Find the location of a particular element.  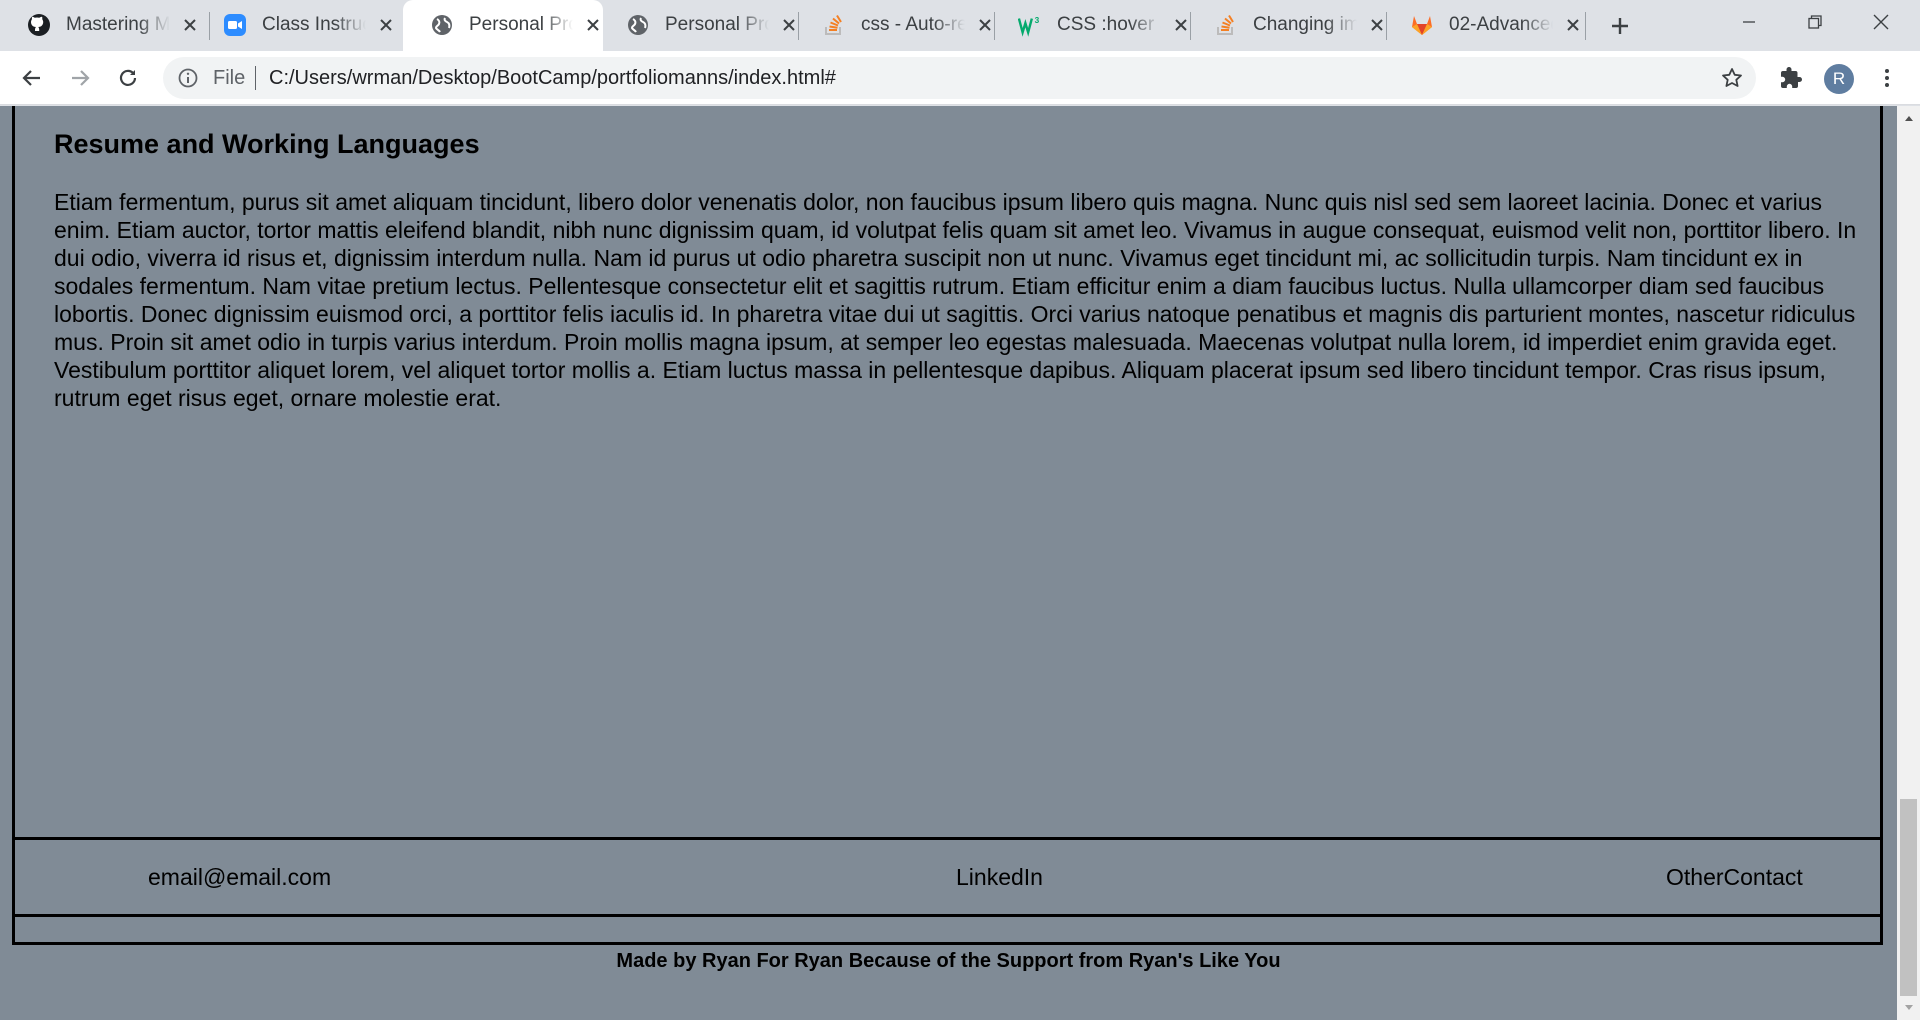

close-window-button is located at coordinates (1881, 21).